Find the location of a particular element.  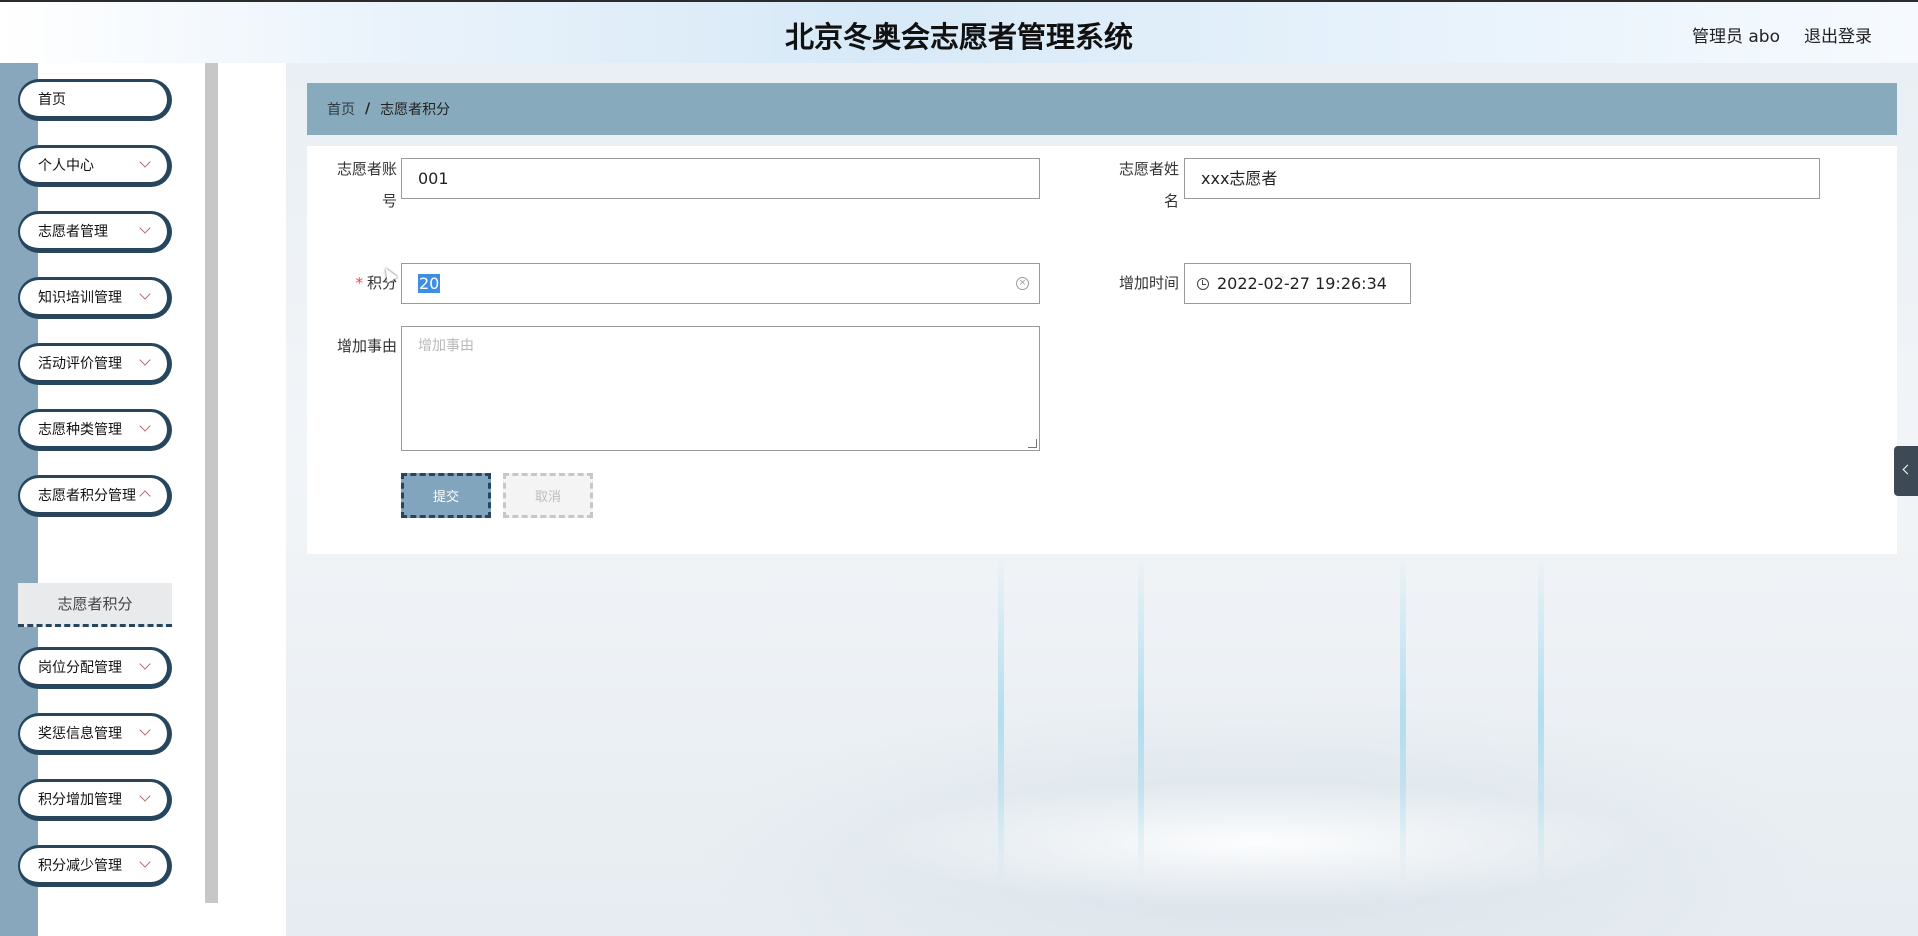

chevron-up-icon is located at coordinates (145, 496).